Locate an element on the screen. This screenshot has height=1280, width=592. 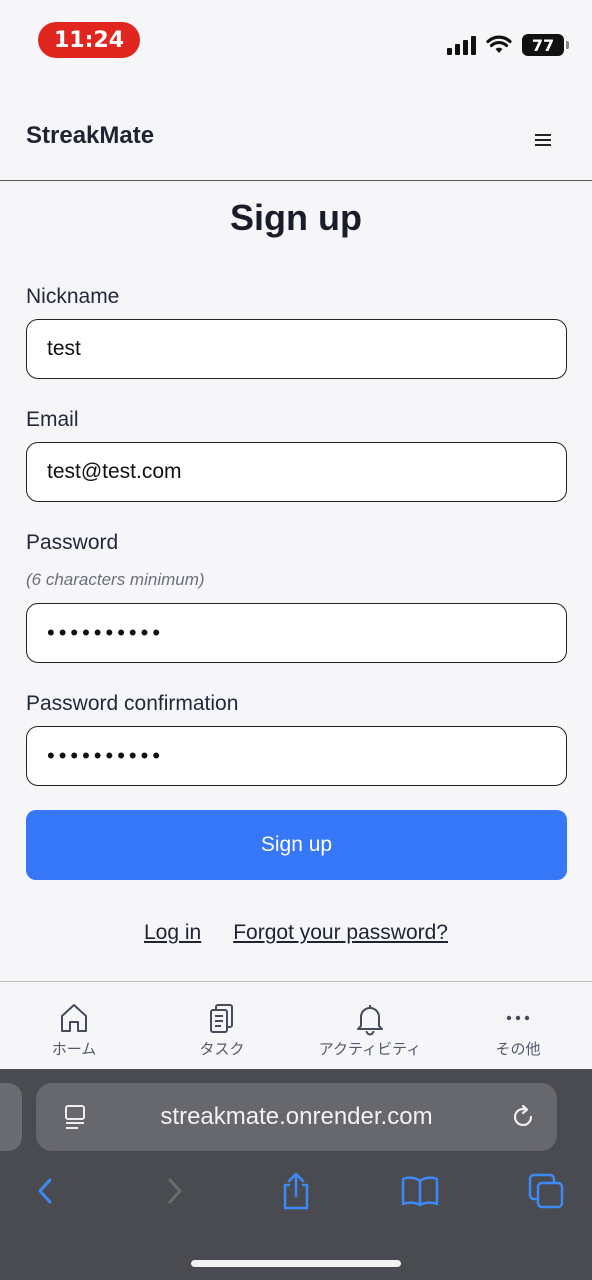
status-bar: 11:24 77 is located at coordinates (296, 50).